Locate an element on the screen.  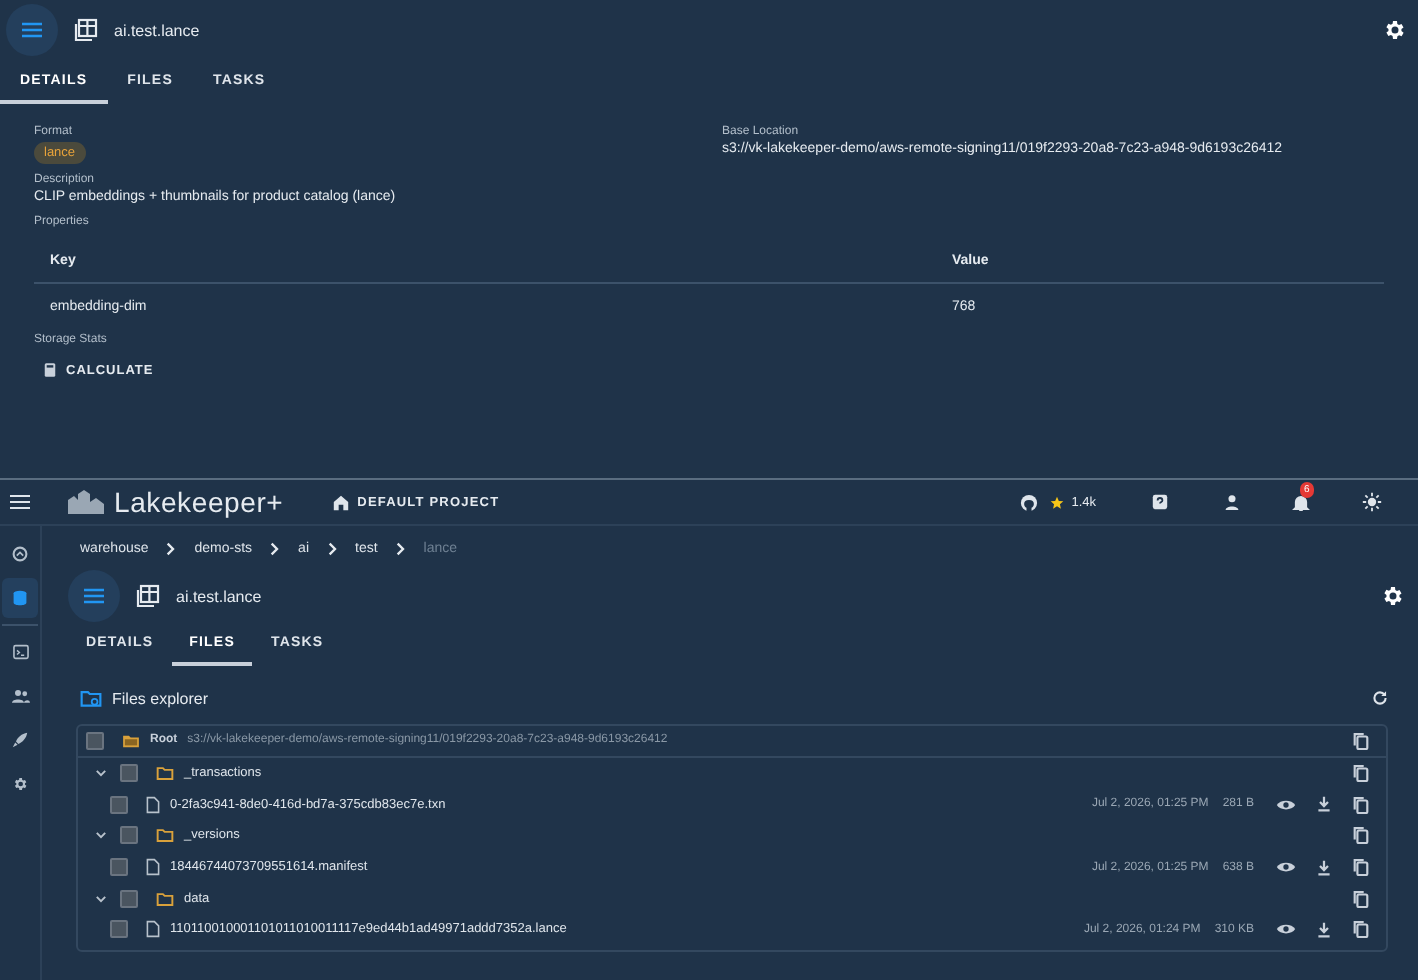
section-title: Files explorer is located at coordinates (160, 698).